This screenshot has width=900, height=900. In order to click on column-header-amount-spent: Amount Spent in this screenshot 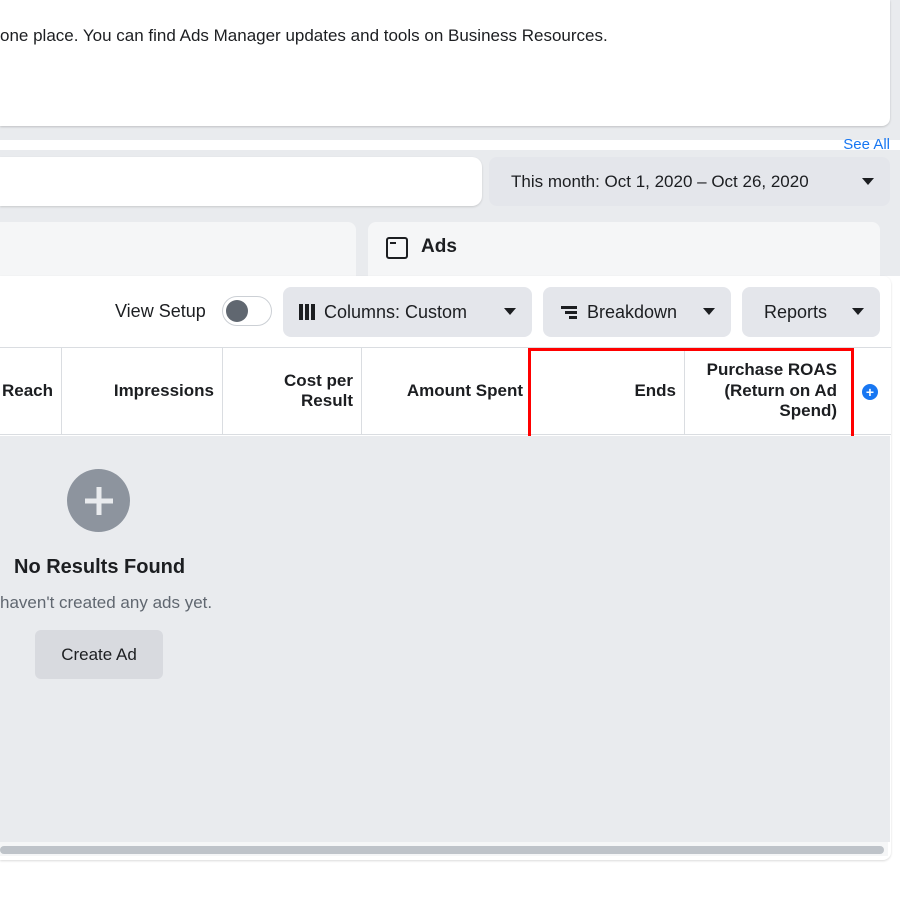, I will do `click(446, 391)`.